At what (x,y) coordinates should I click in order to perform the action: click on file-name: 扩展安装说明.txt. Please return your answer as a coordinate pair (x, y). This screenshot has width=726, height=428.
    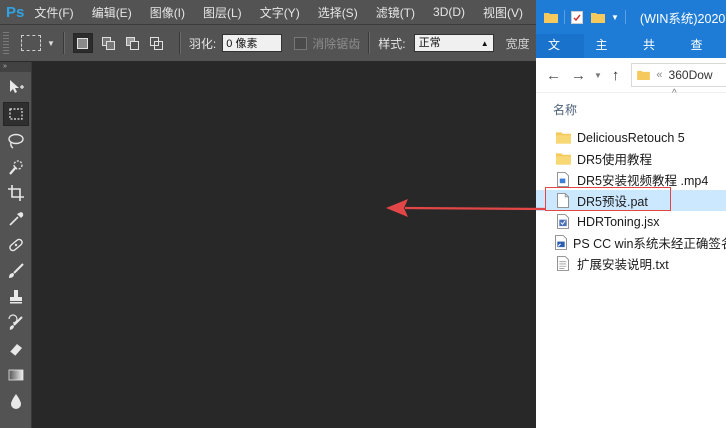
    Looking at the image, I should click on (623, 265).